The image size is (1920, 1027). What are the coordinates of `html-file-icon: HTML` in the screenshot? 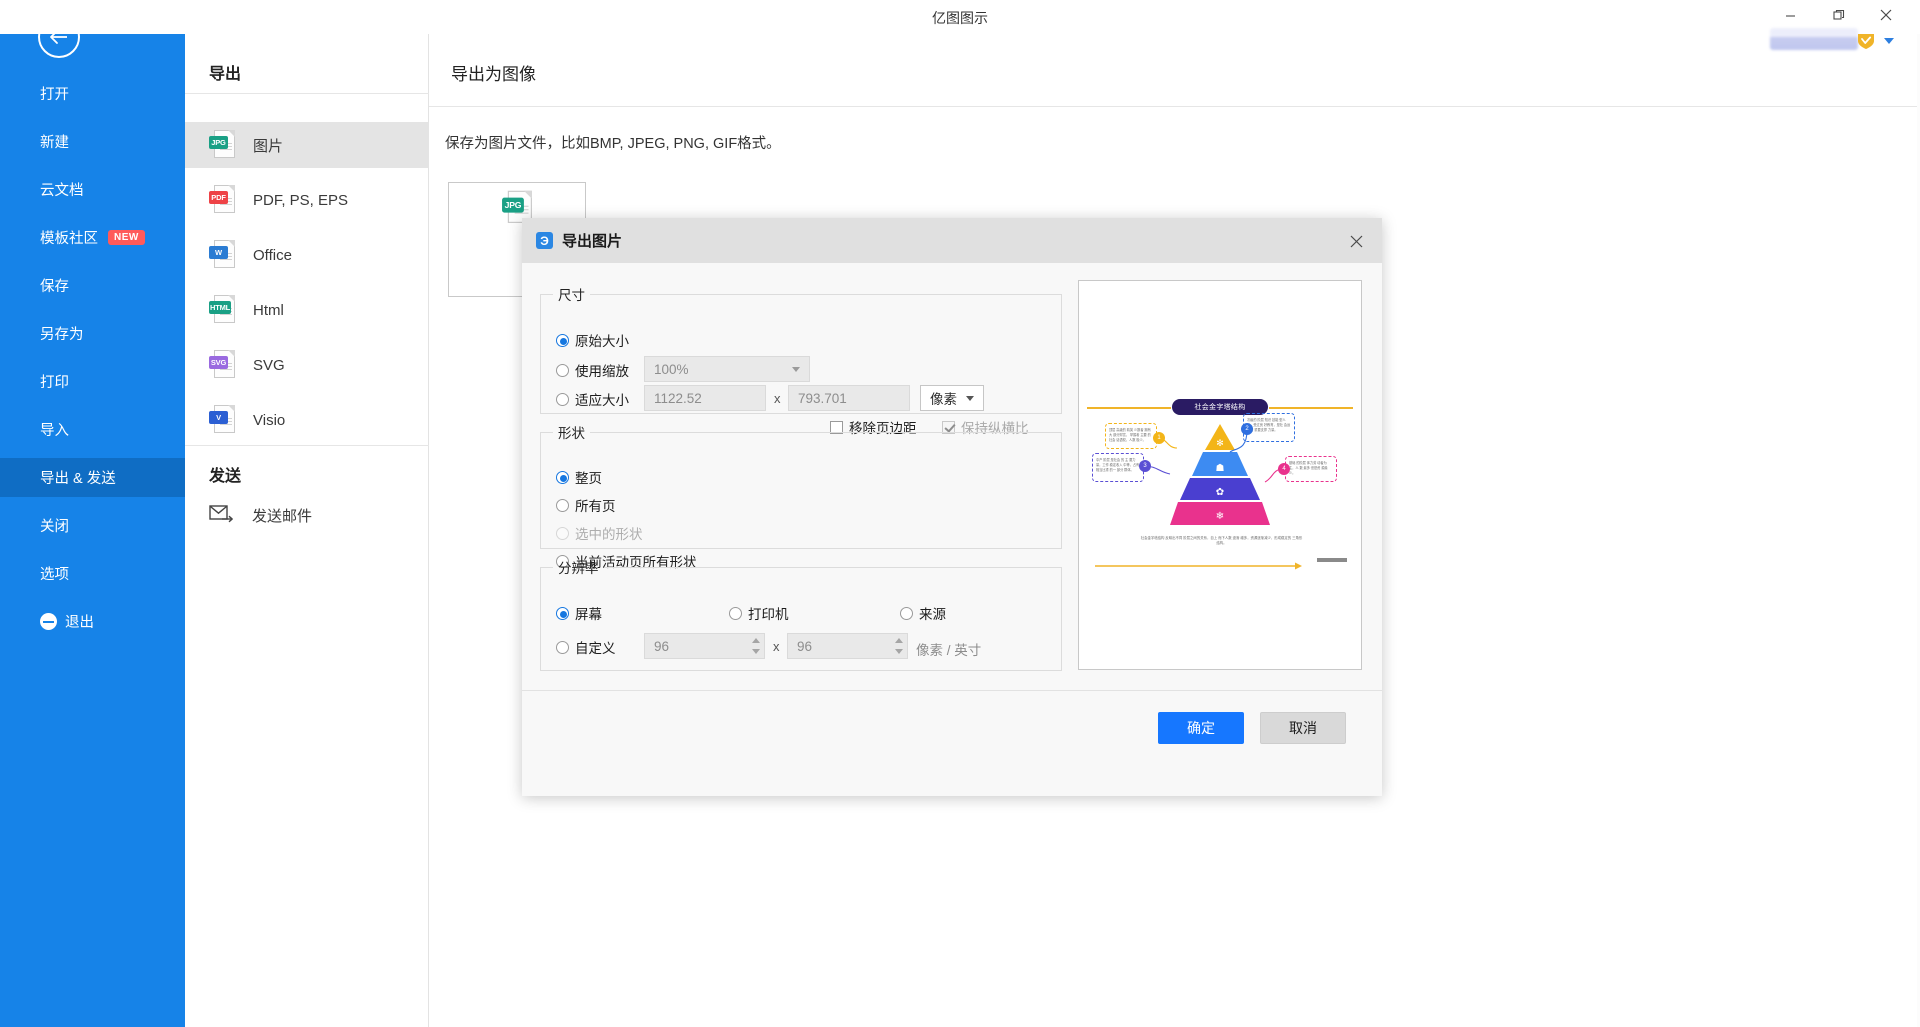 It's located at (222, 310).